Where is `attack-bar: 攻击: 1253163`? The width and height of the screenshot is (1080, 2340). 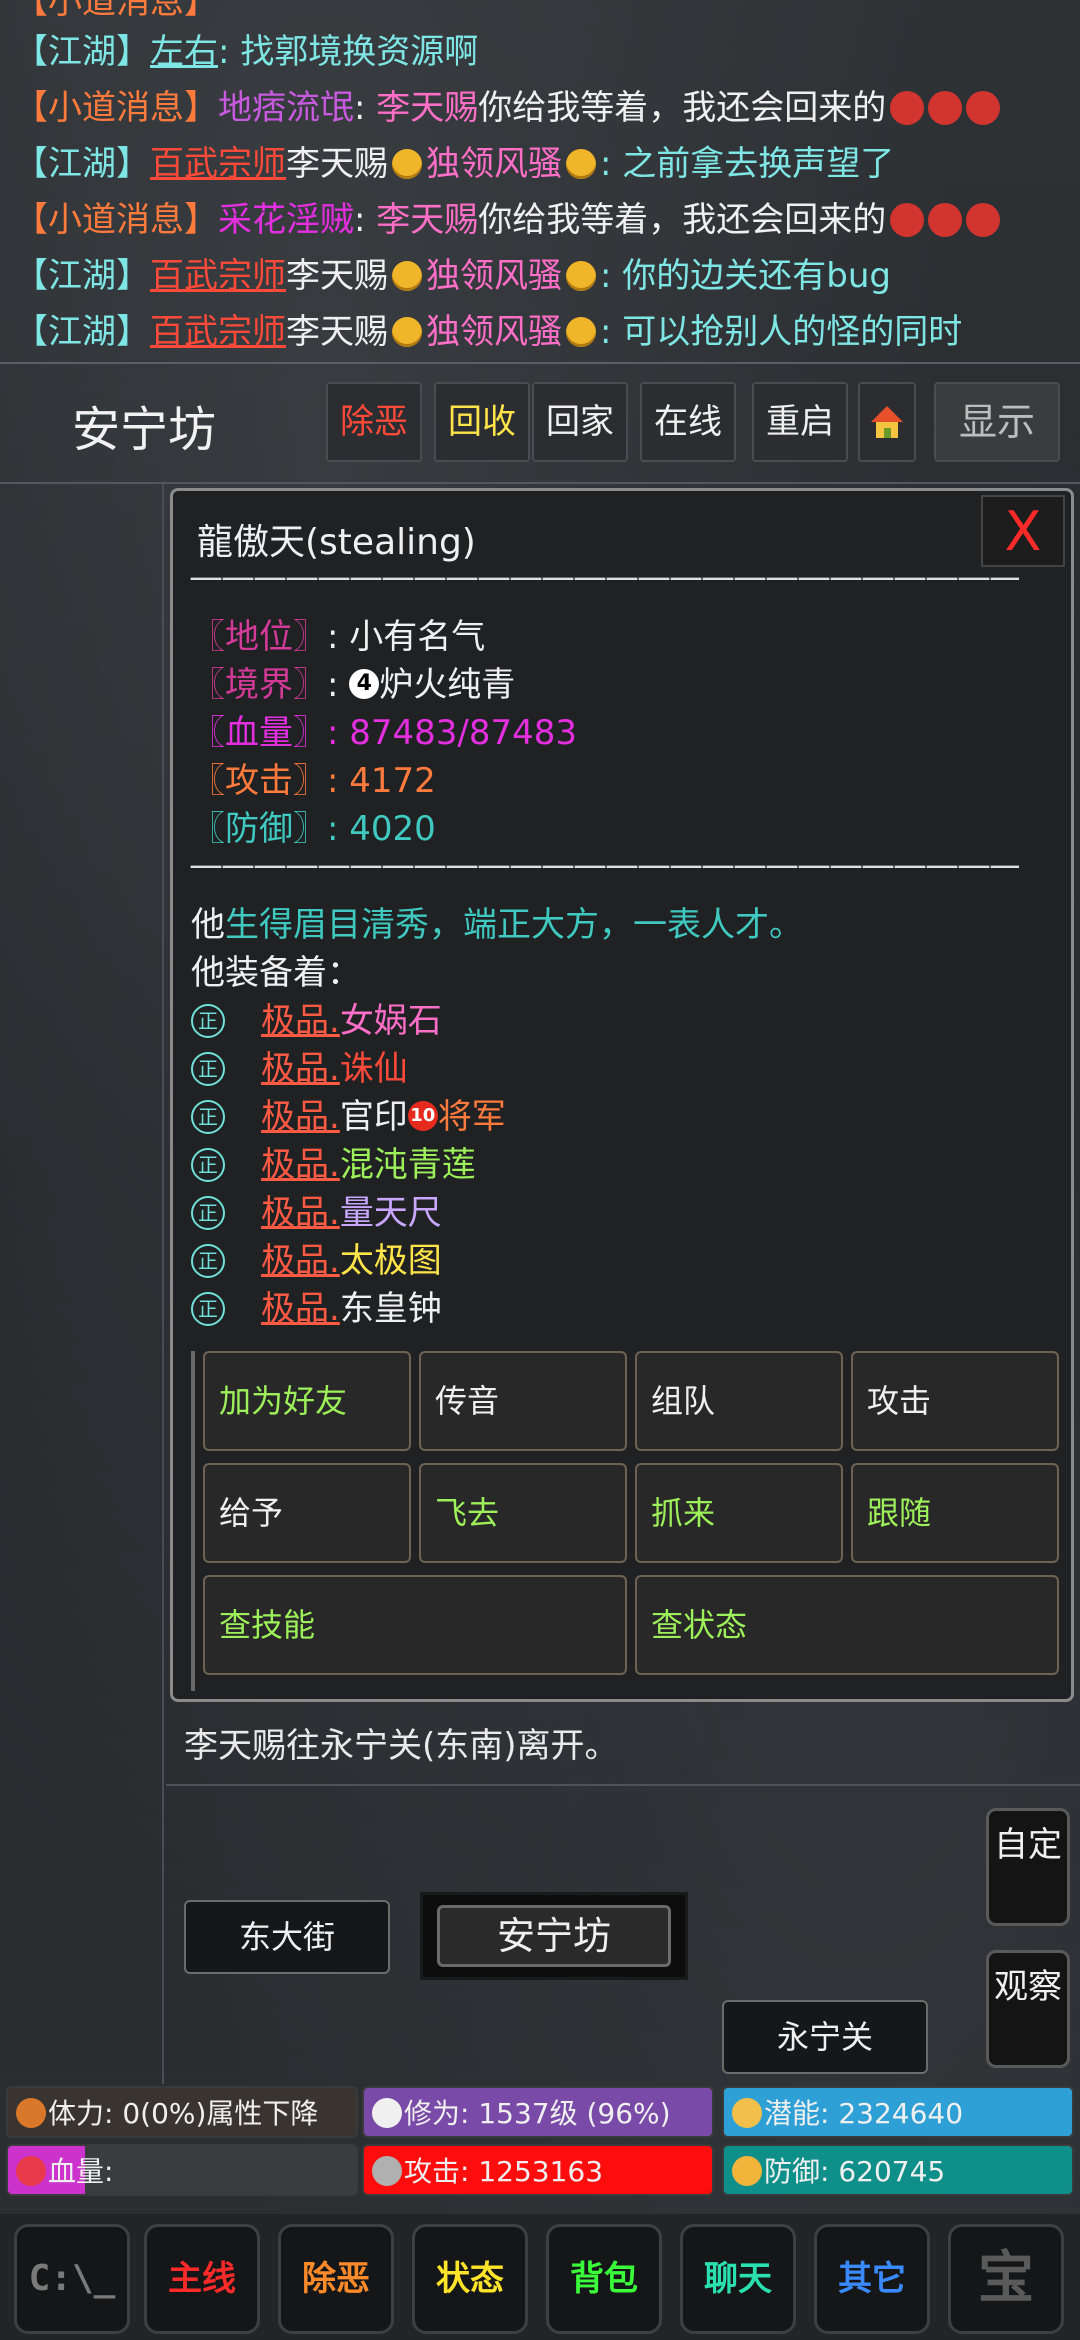 attack-bar: 攻击: 1253163 is located at coordinates (538, 2170).